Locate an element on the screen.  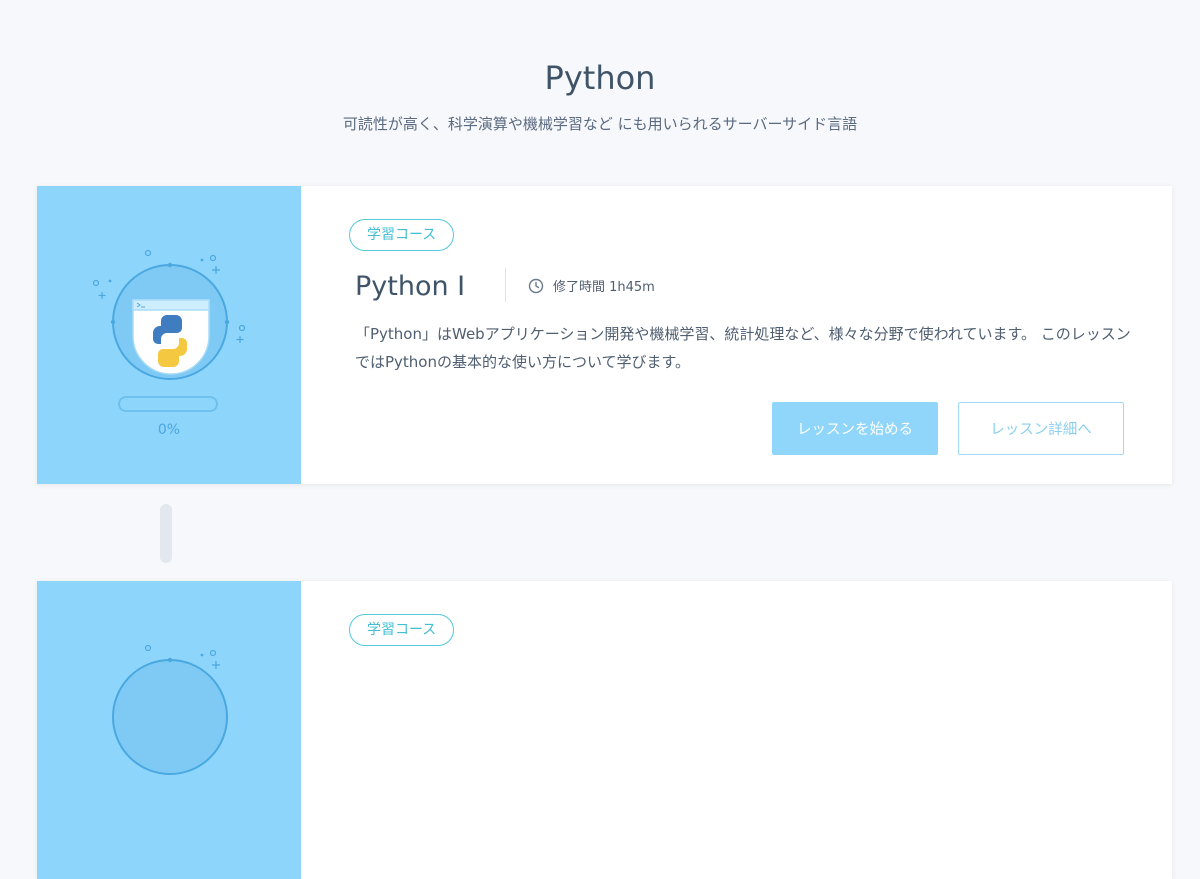
clock-icon is located at coordinates (536, 286).